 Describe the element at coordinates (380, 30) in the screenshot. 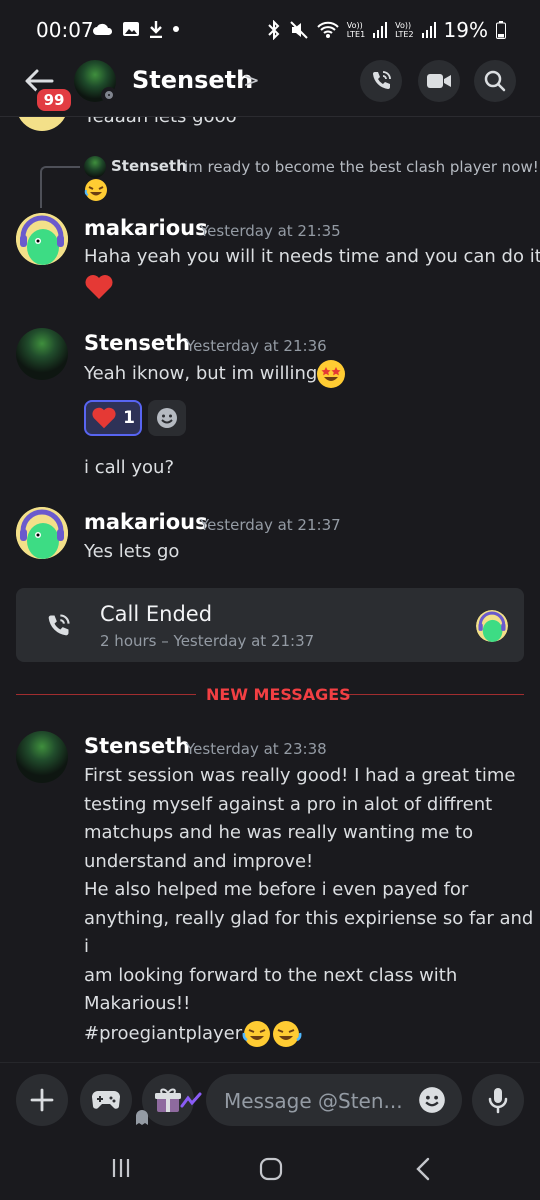

I see `signal-icon` at that location.